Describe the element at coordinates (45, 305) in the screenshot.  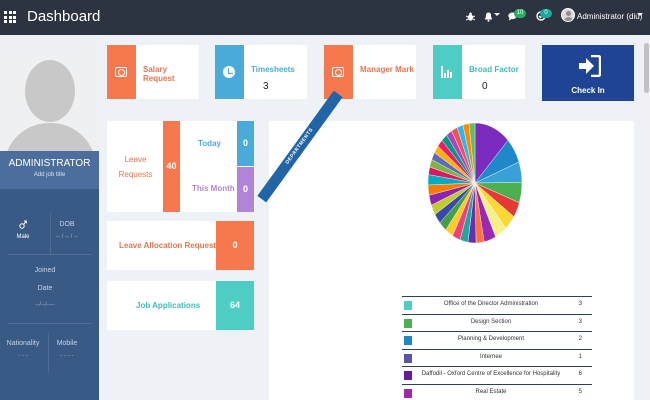
I see `joined-date-value: --/--/----` at that location.